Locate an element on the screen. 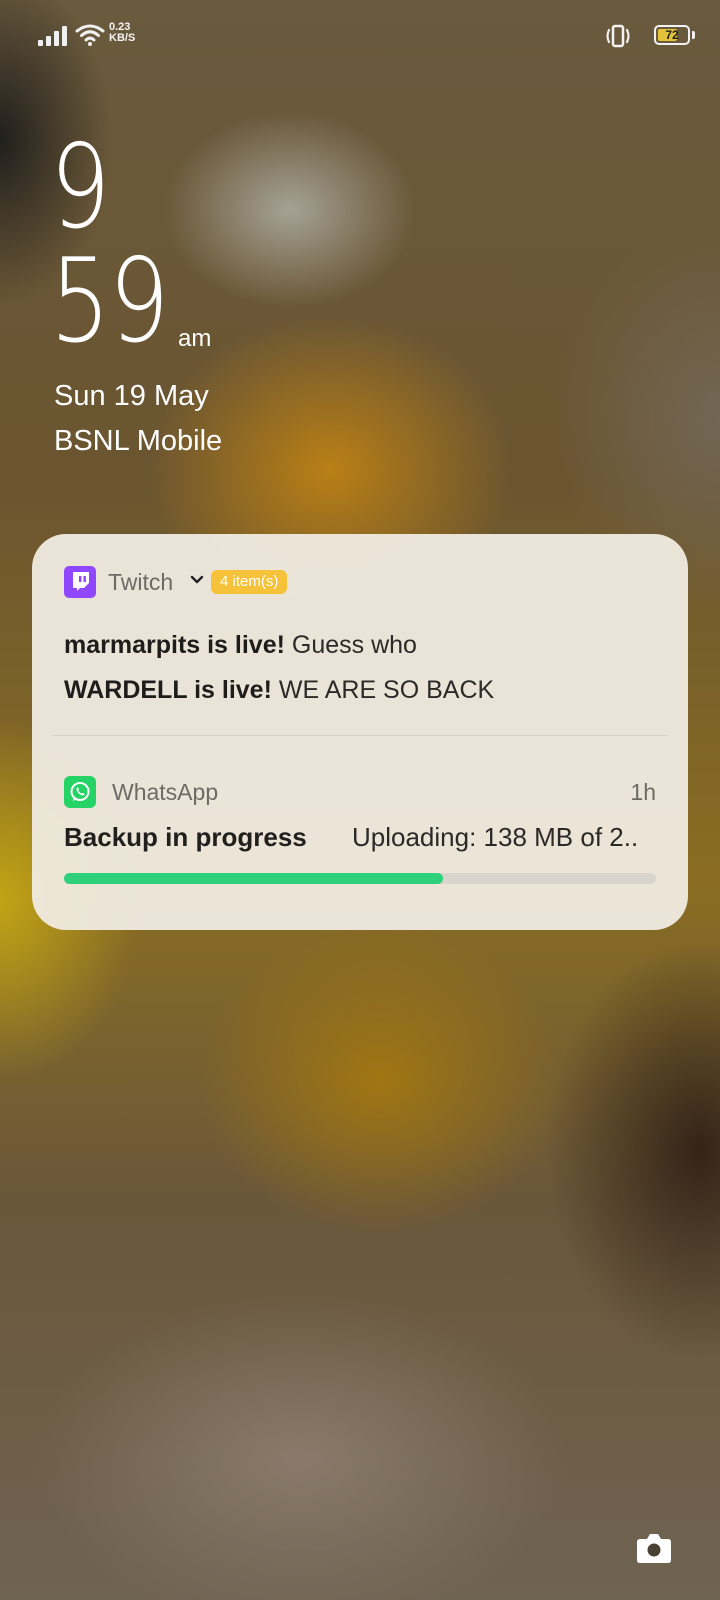 This screenshot has height=1600, width=720. vibrate-icon is located at coordinates (618, 36).